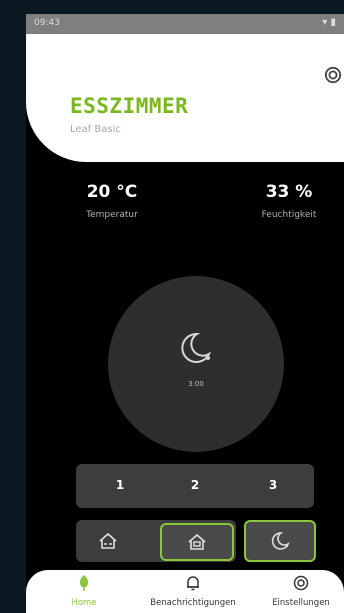 The image size is (344, 613). I want to click on fan-level-selector: 1 2 3, so click(195, 486).